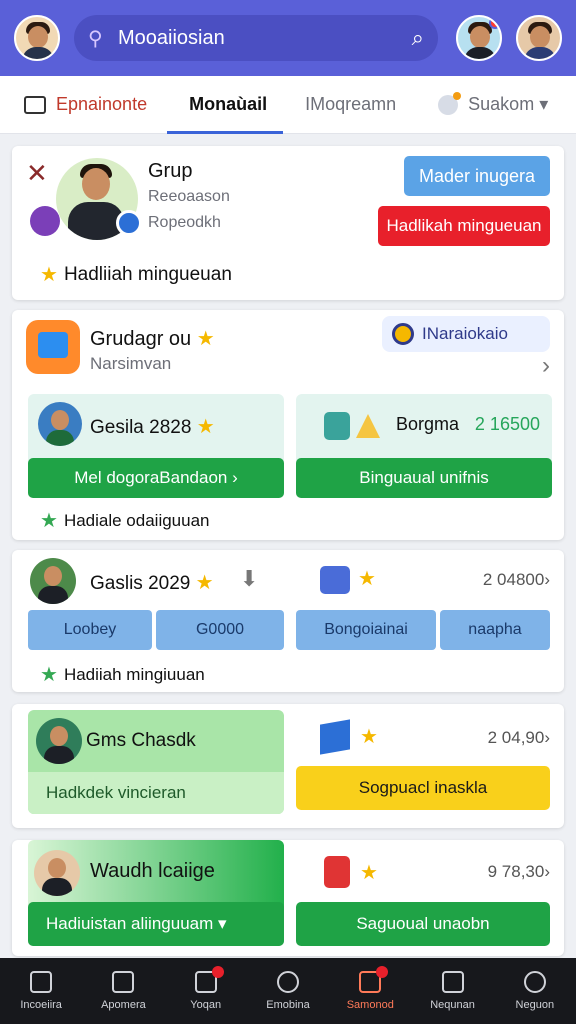 This screenshot has width=576, height=1024. I want to click on search-input: Mooaiiosian, so click(265, 38).